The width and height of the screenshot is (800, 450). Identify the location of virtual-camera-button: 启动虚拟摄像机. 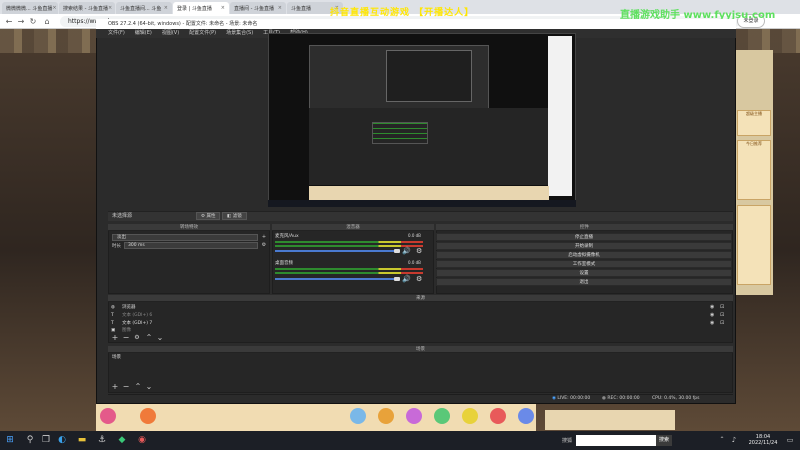
(584, 255).